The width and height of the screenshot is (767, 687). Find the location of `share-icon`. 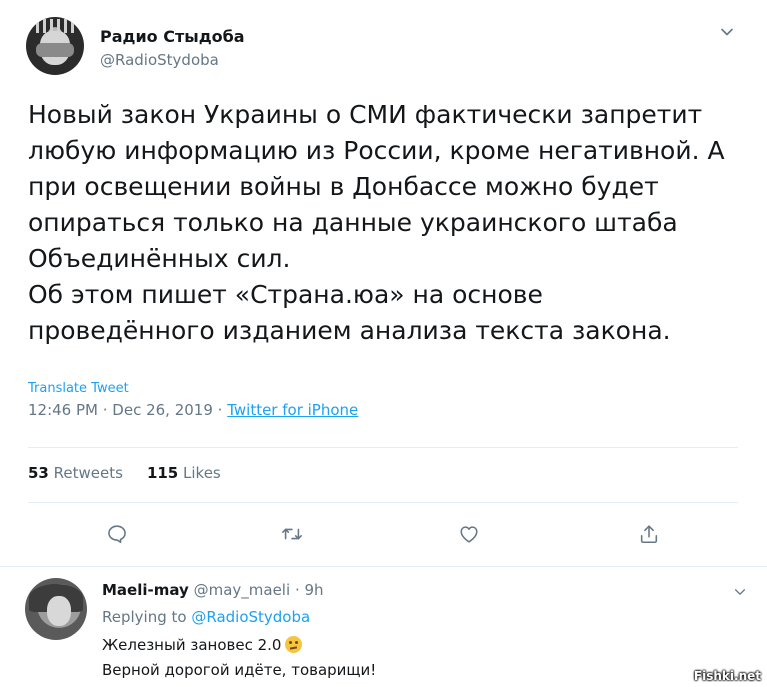

share-icon is located at coordinates (649, 534).